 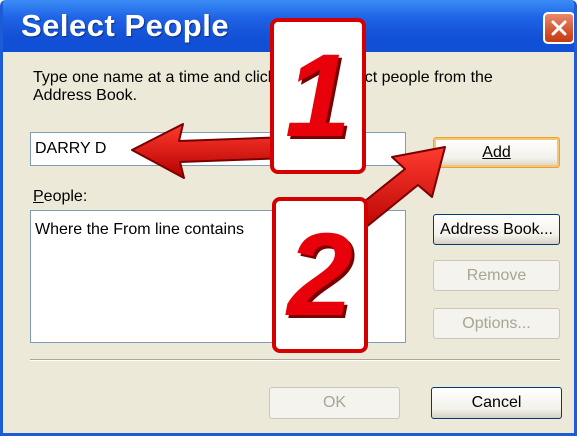 I want to click on step-1-number: 1, so click(x=318, y=96).